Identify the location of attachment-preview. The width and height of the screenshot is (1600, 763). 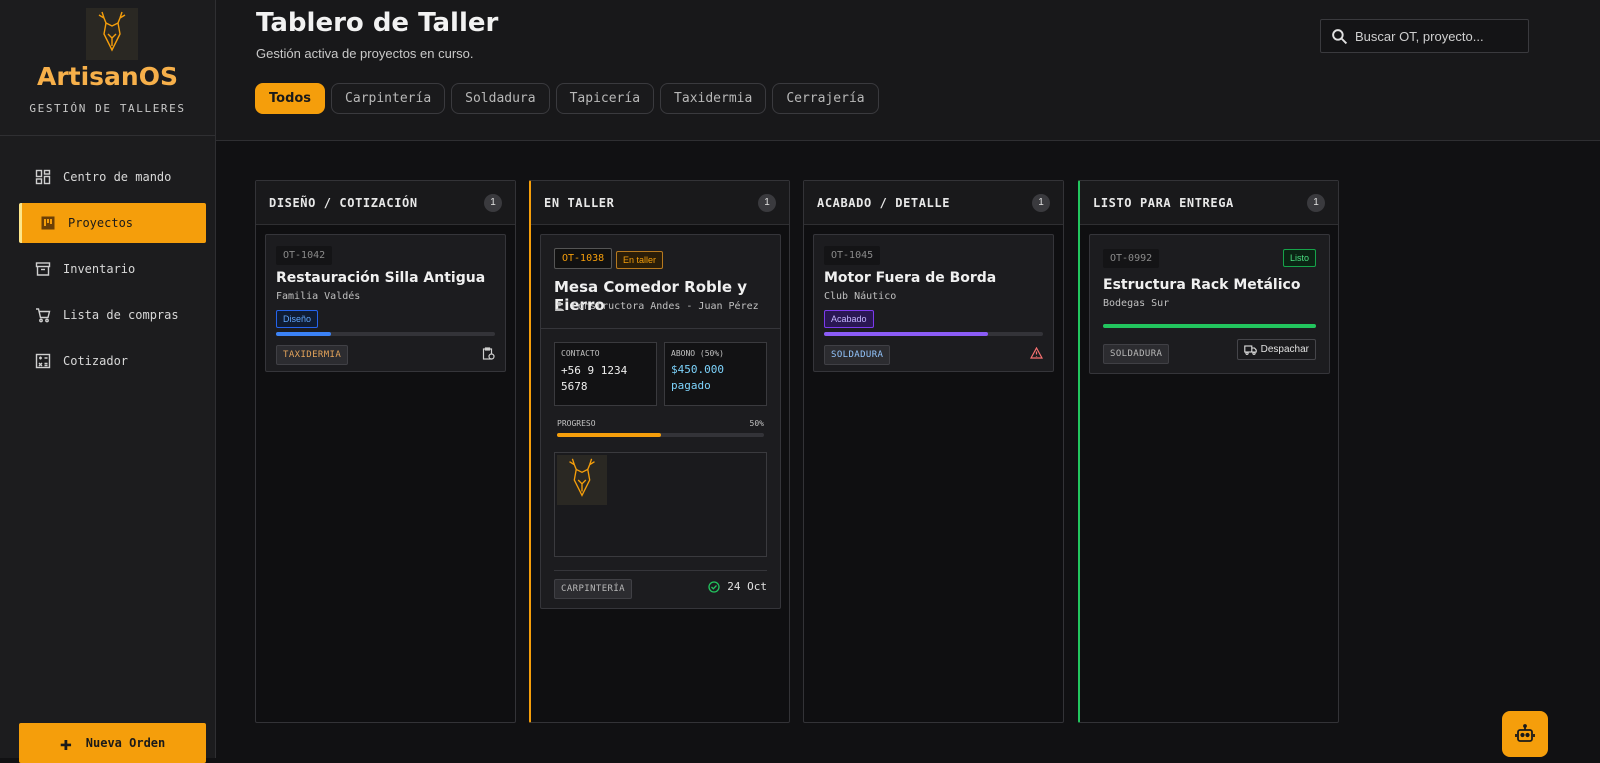
(660, 504).